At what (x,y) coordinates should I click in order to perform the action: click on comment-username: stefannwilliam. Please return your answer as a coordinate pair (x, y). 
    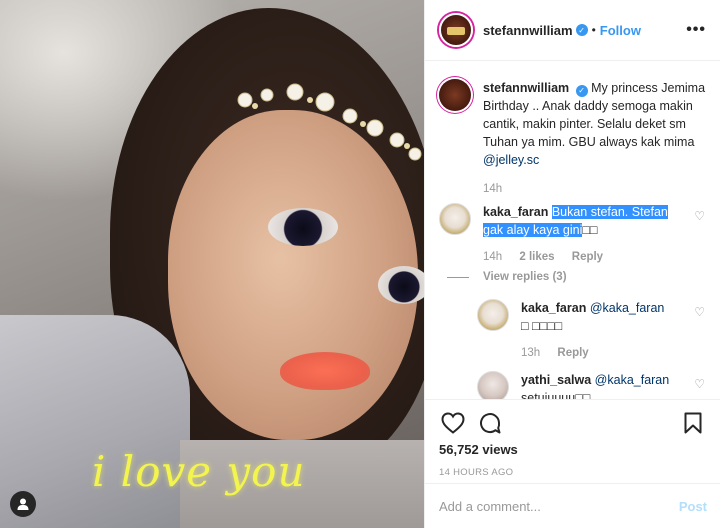
    Looking at the image, I should click on (526, 88).